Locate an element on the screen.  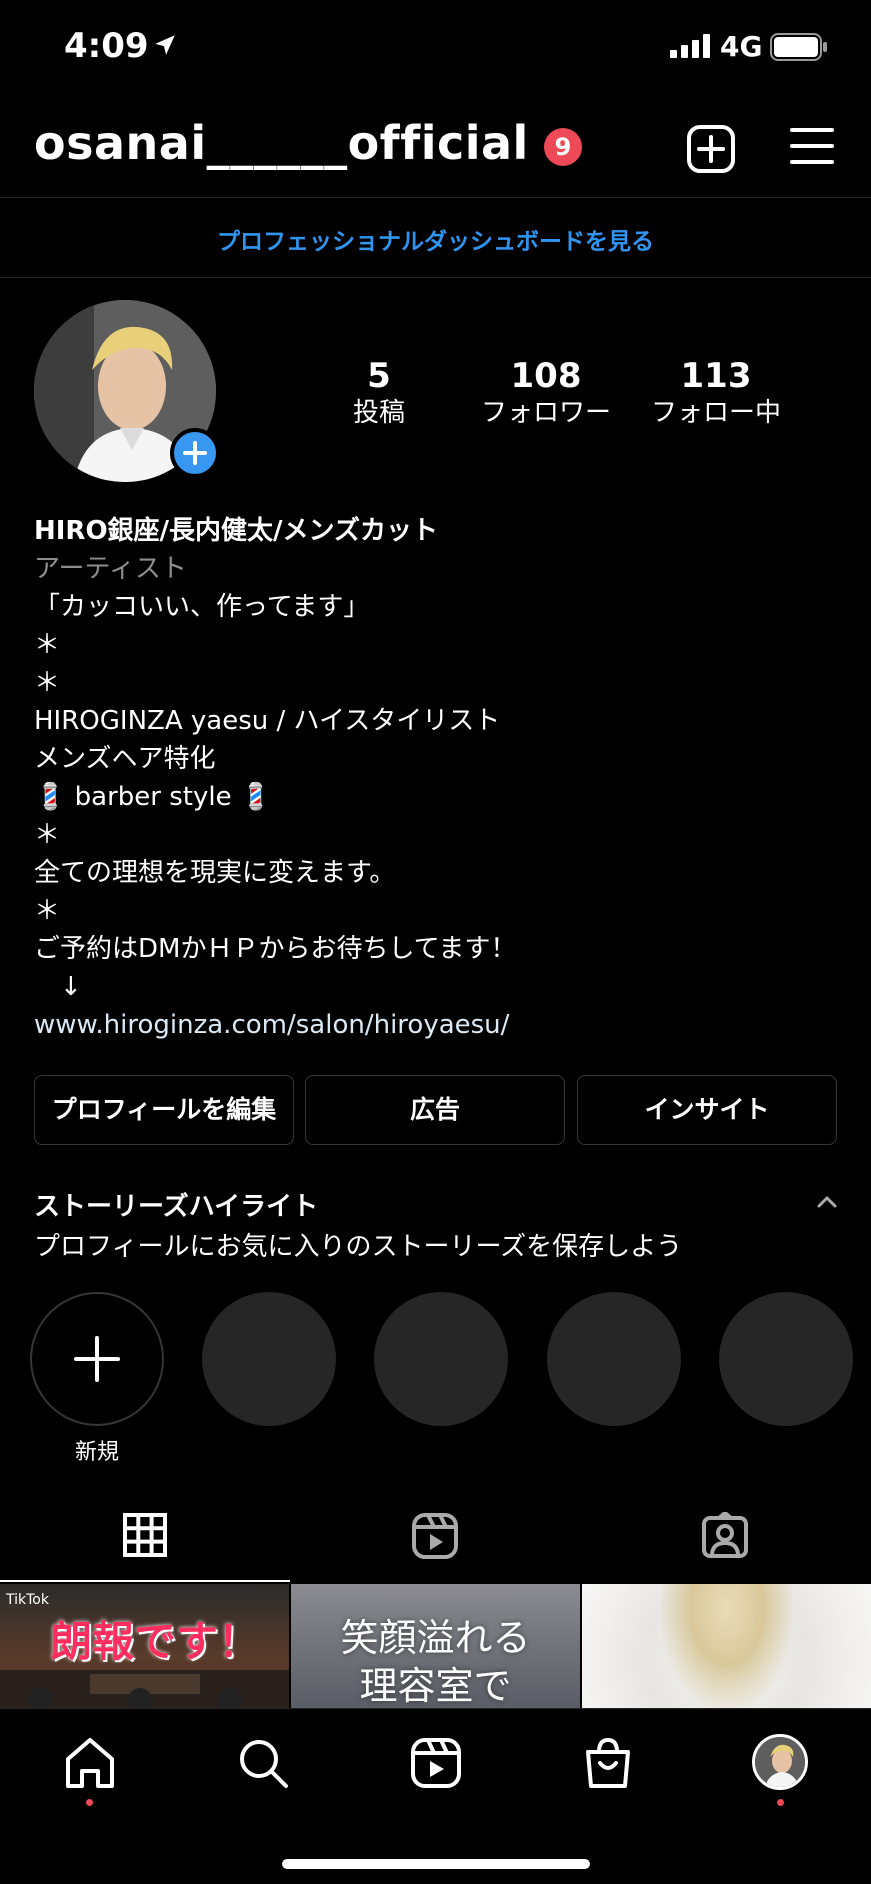
profile-header: osanai______official 9 is located at coordinates (435, 154).